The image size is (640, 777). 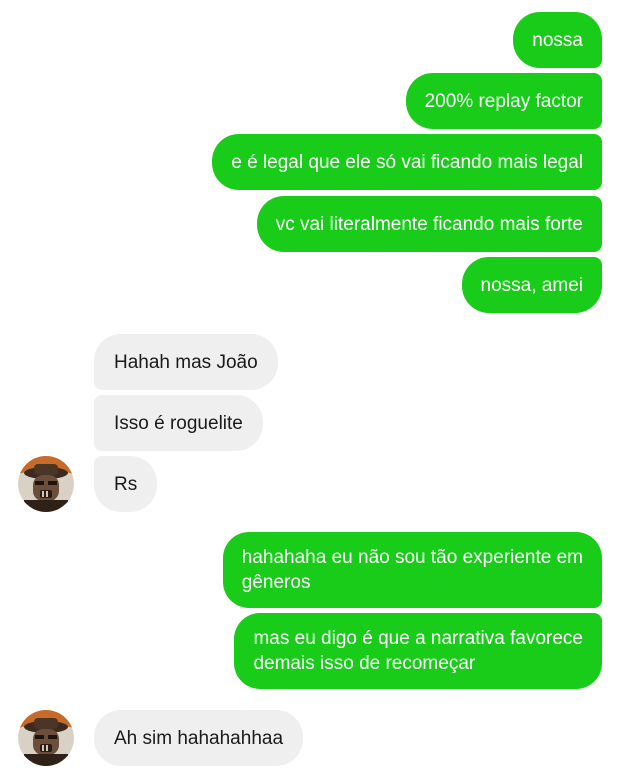 I want to click on message-text: Isso é roguelite, so click(x=178, y=423).